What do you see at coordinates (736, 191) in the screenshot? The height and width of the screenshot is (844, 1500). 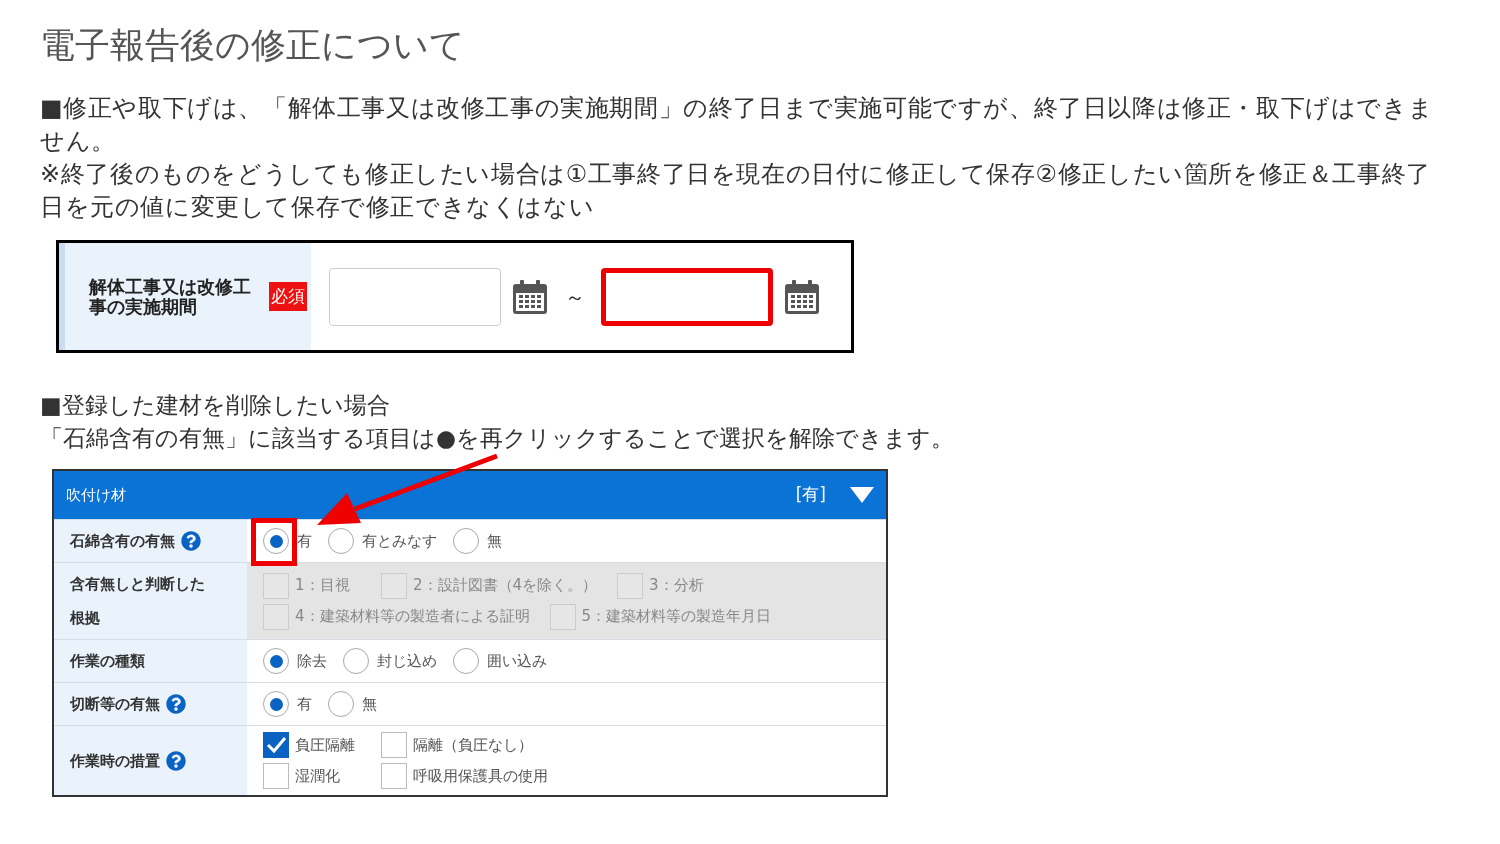 I see `note-text: ※終了後のものをどうしても修正したい場合は①工事終了日を現在の日付に修正して保存②修正したい箇所を修正＆工事終了日を元の値に変更して保存で修正できなくはない` at bounding box center [736, 191].